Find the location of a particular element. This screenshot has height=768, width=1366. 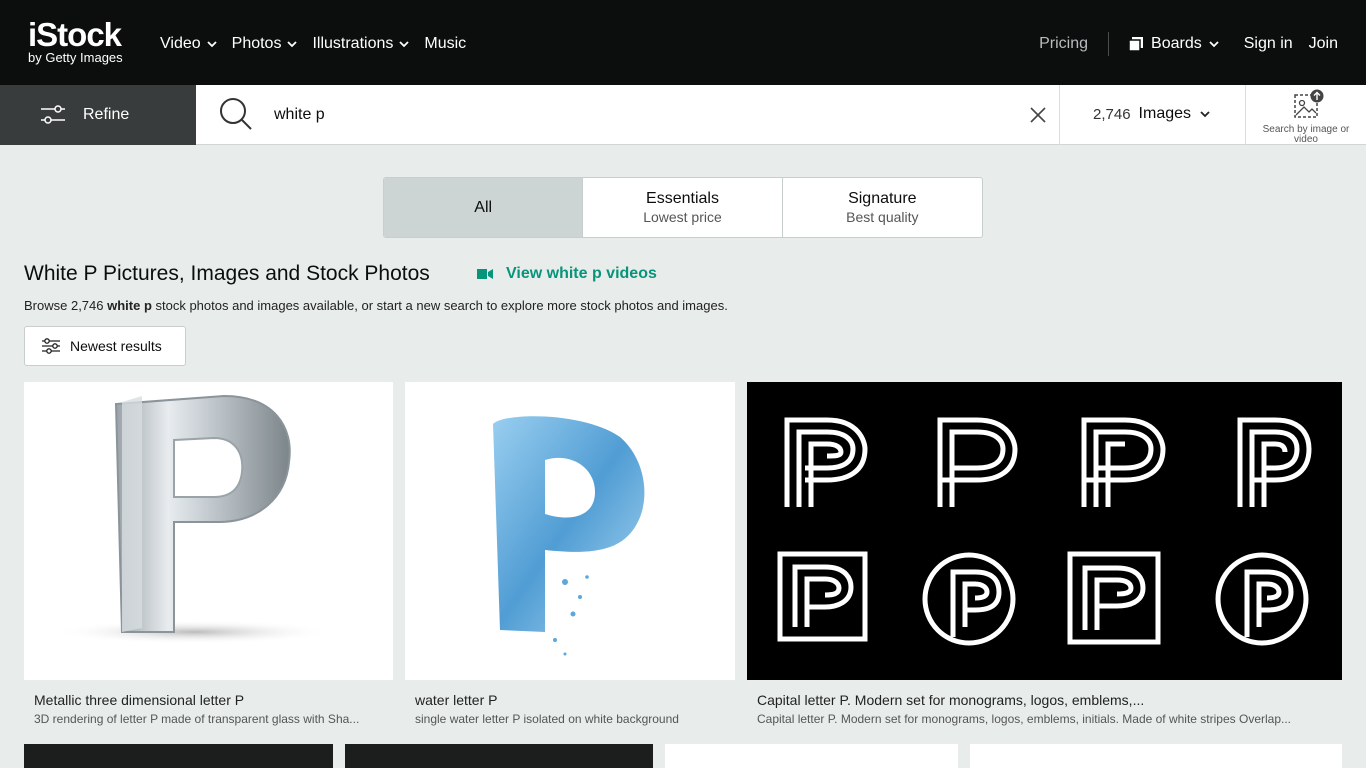

video-camera-icon is located at coordinates (485, 274).